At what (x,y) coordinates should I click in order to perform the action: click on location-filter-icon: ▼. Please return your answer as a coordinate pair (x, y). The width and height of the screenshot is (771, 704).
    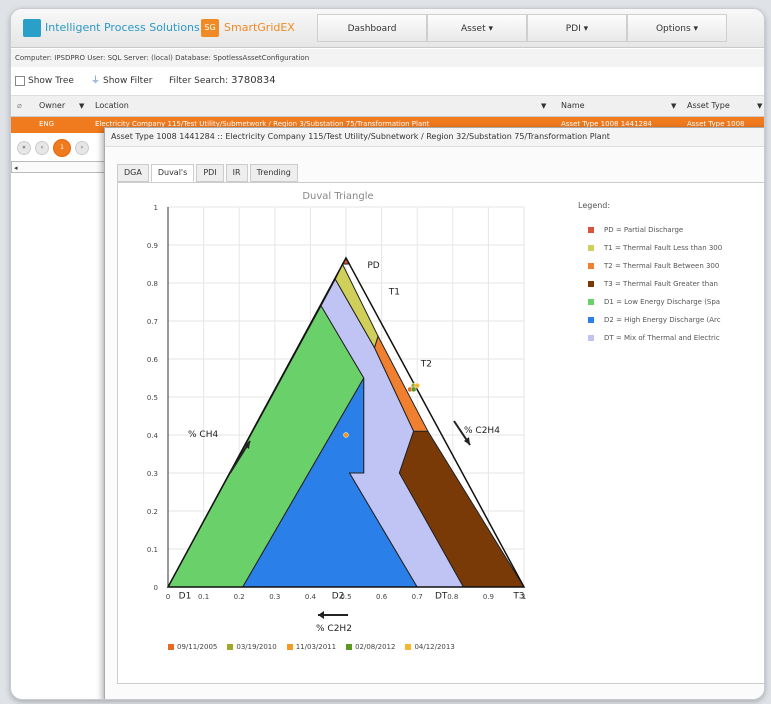
    Looking at the image, I should click on (543, 106).